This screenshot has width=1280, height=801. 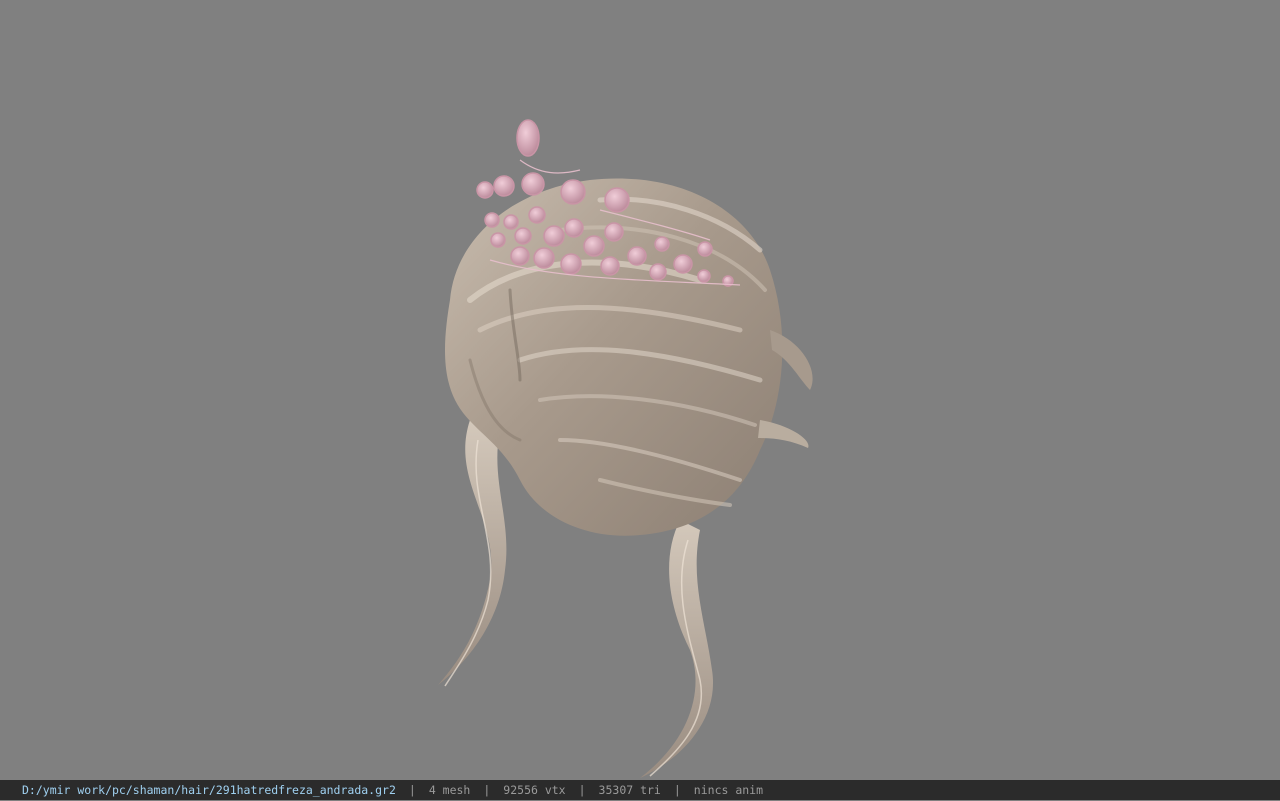 What do you see at coordinates (728, 790) in the screenshot?
I see `animation-status: nincs anim` at bounding box center [728, 790].